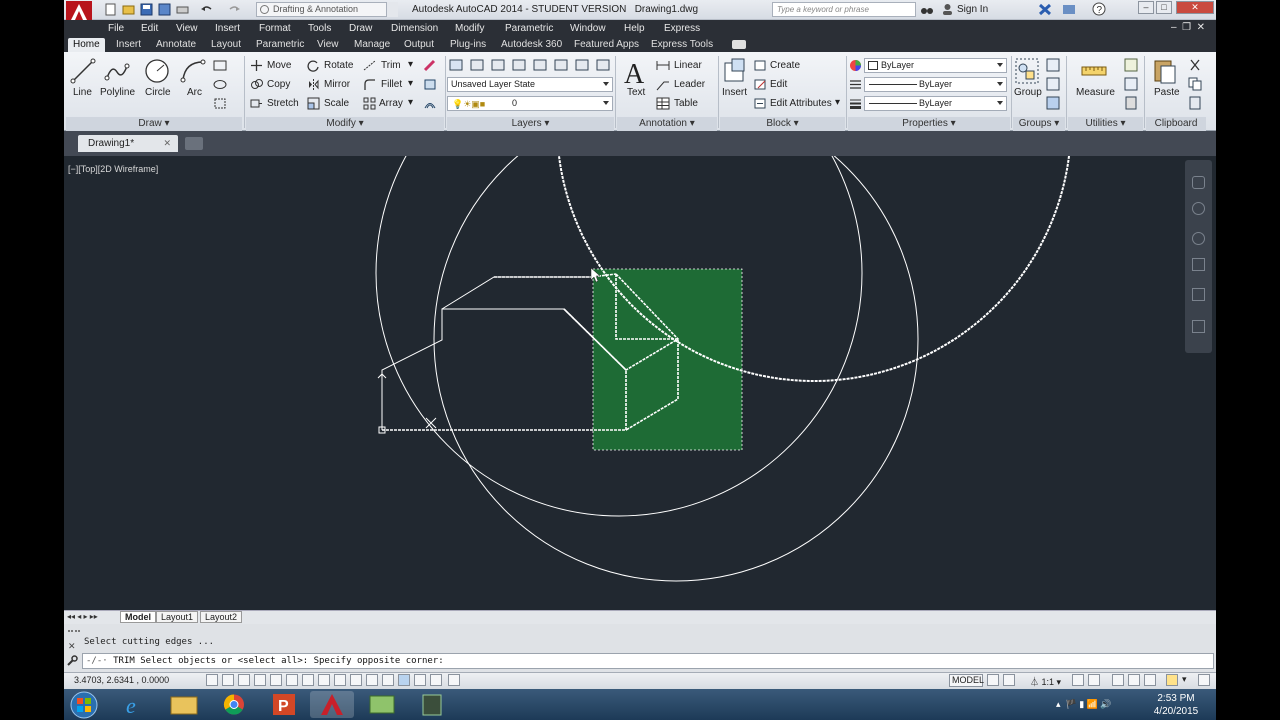 This screenshot has width=1280, height=720. I want to click on wrench-icon, so click(72, 661).